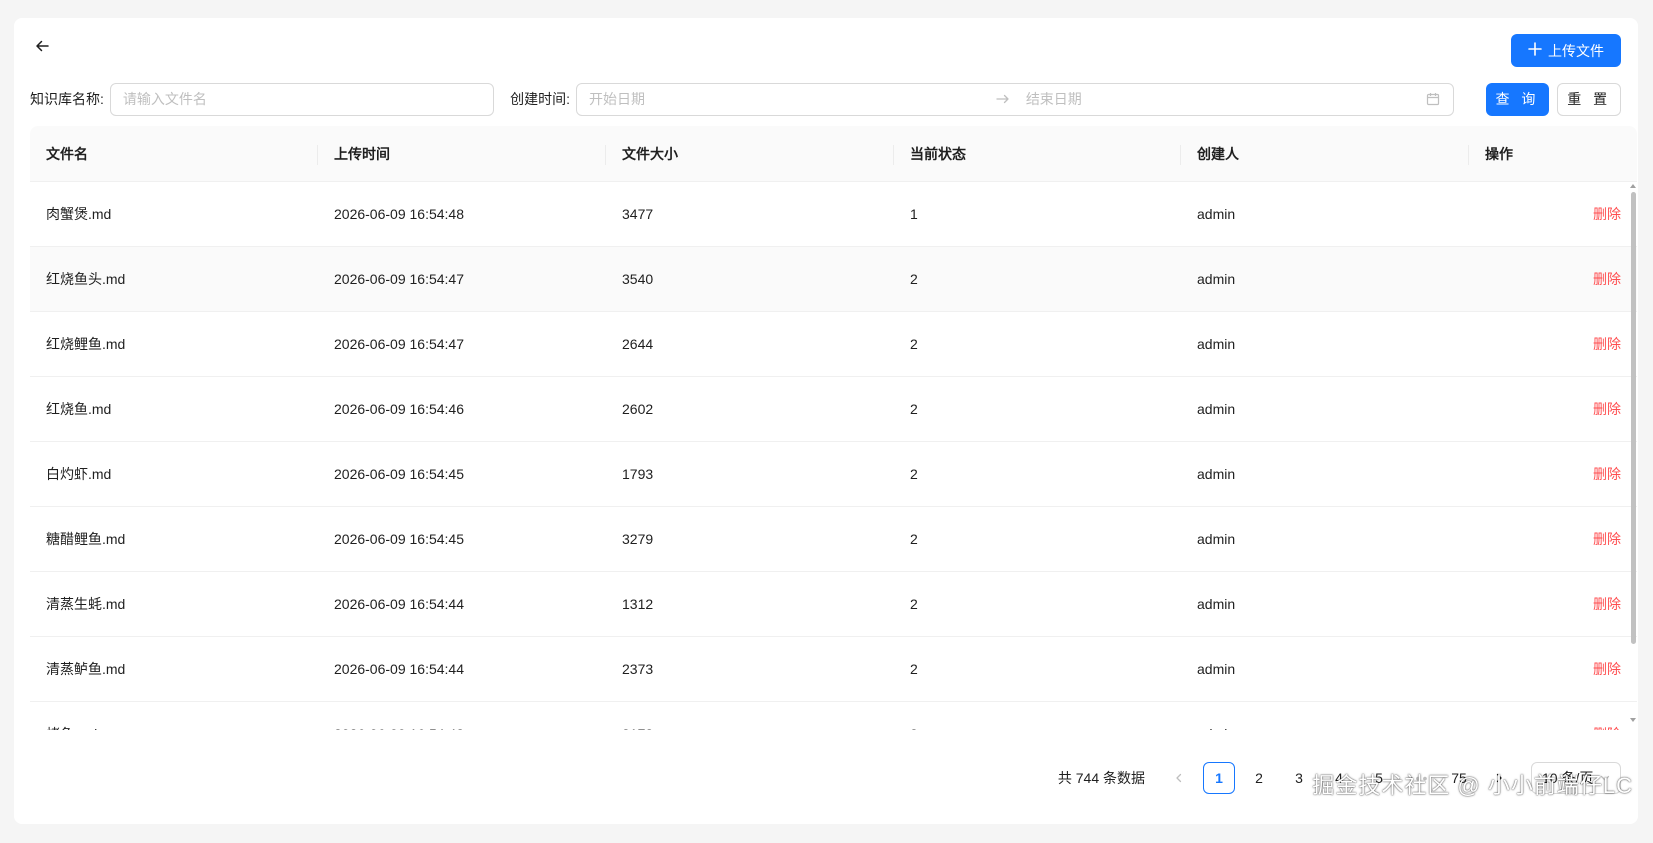 The width and height of the screenshot is (1653, 843). I want to click on column-header-creator: 创建人, so click(1325, 153).